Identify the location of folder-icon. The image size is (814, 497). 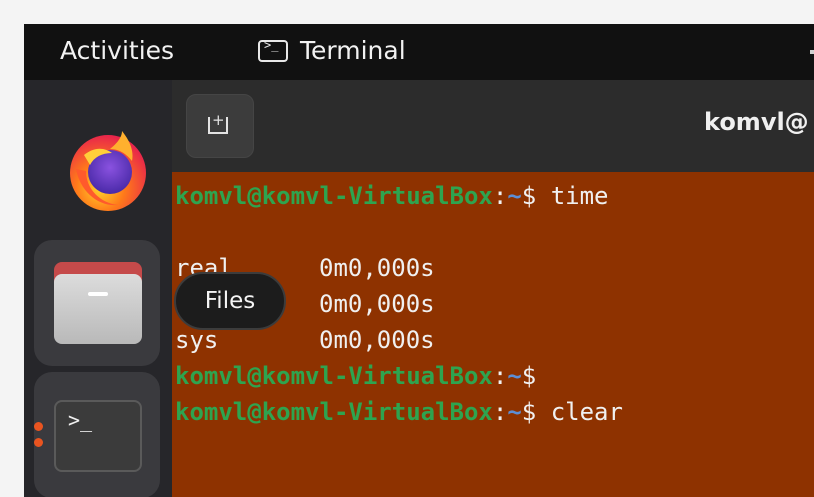
(98, 303).